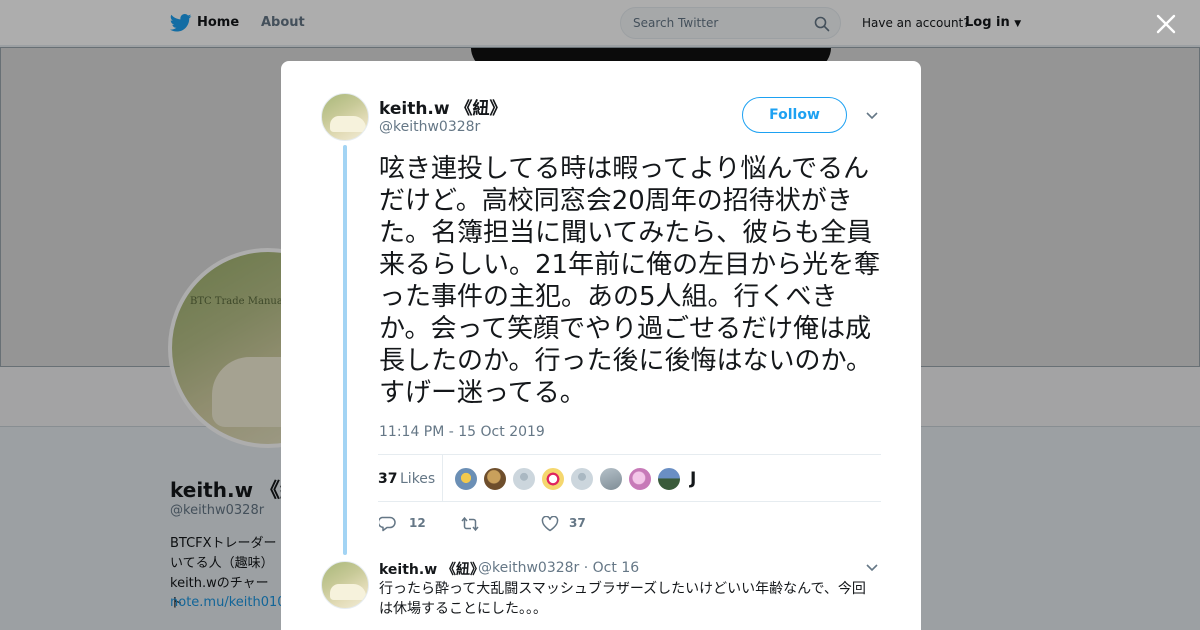  I want to click on reply-button: 12, so click(409, 524).